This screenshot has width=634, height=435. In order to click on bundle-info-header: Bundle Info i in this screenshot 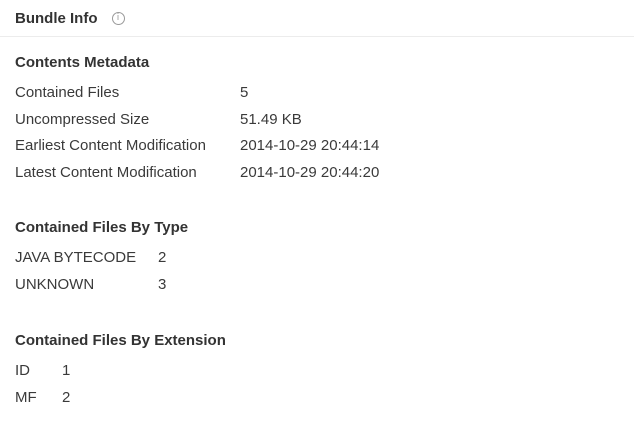, I will do `click(317, 18)`.